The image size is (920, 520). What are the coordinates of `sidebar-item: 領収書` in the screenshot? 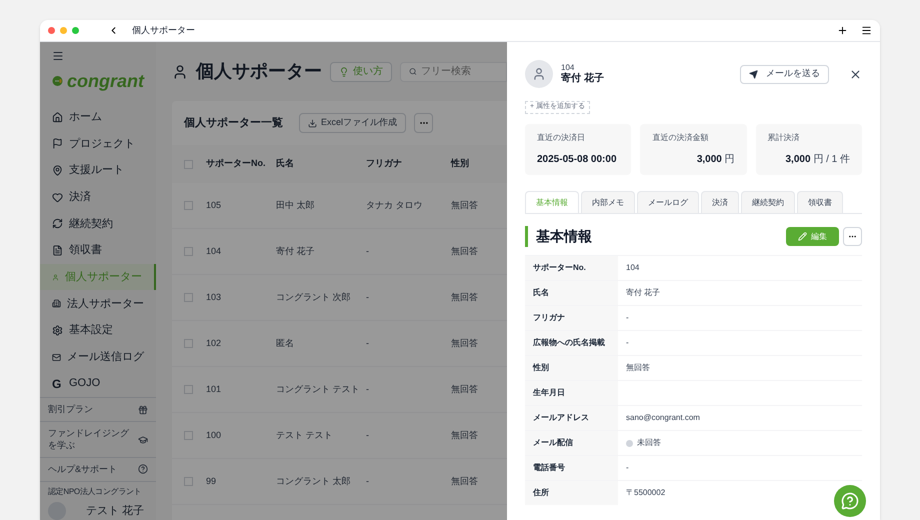 It's located at (98, 250).